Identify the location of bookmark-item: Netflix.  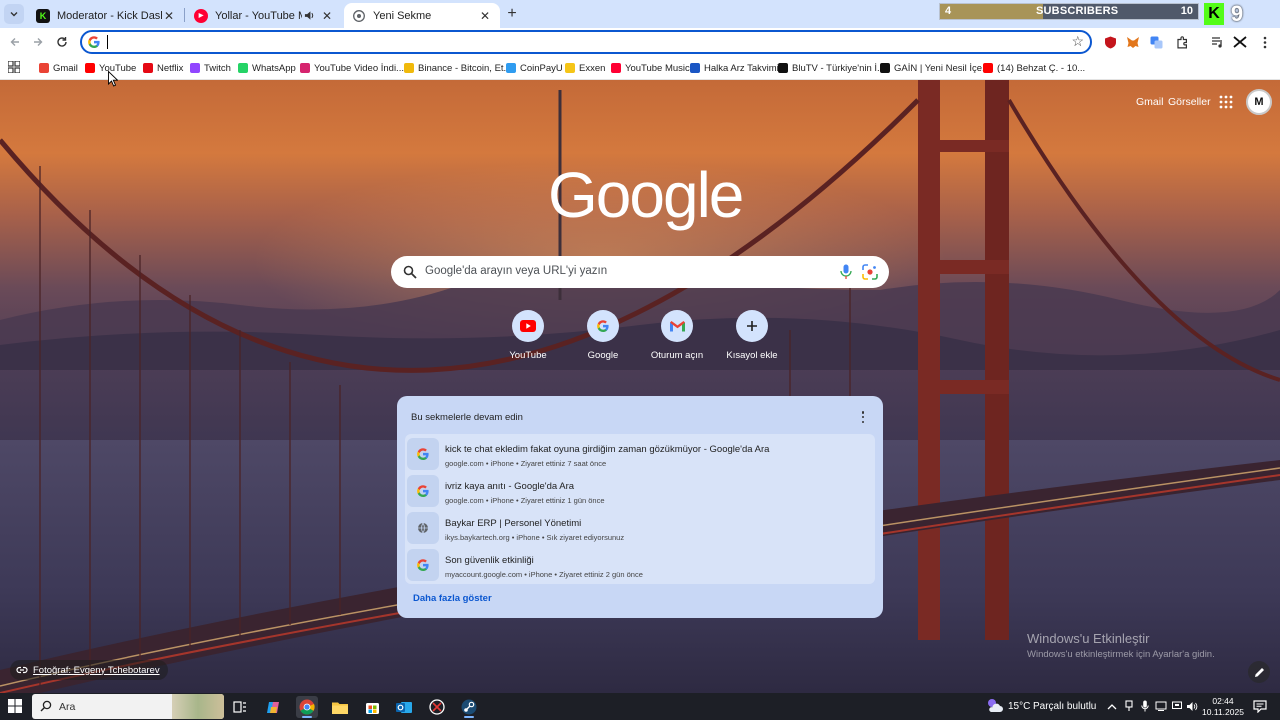
(163, 68).